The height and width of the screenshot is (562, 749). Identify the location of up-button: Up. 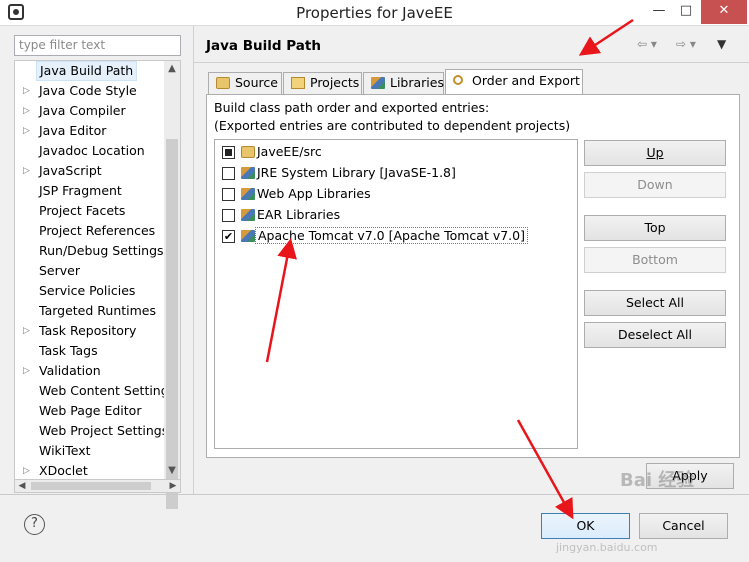
(655, 153).